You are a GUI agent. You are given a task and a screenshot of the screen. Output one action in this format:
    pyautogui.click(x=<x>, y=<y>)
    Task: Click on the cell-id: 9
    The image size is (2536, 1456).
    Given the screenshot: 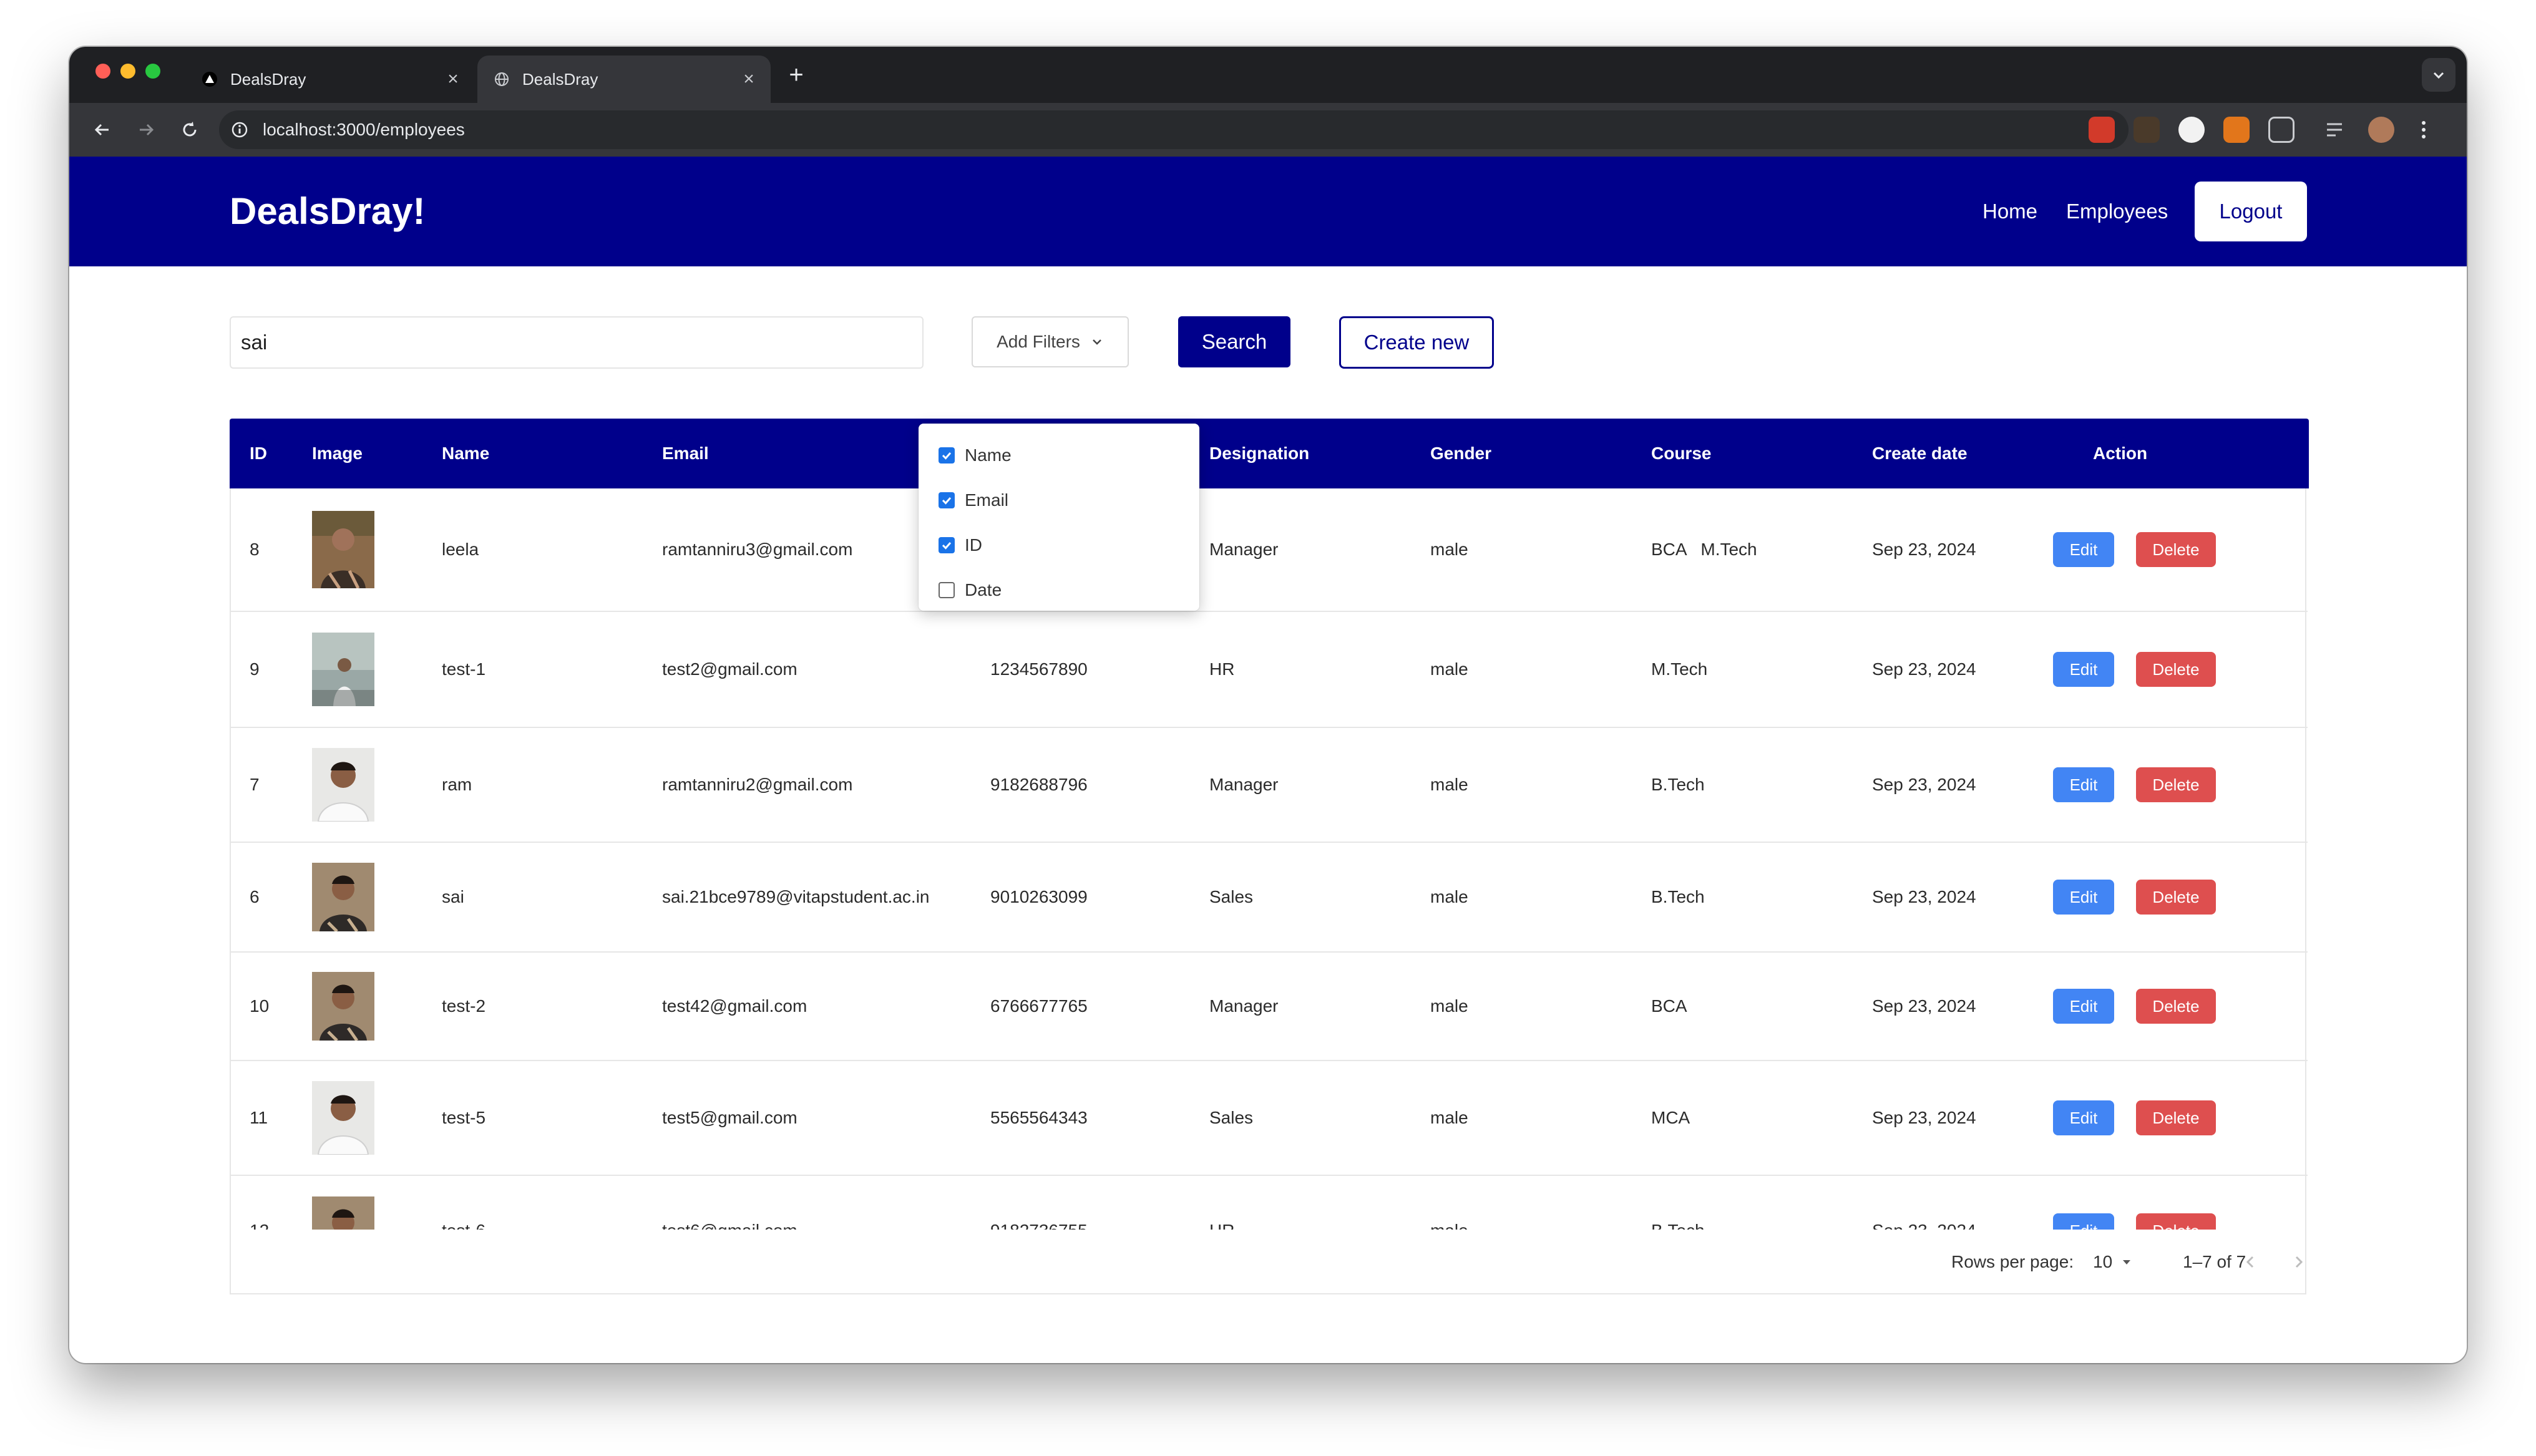 What is the action you would take?
    pyautogui.click(x=255, y=669)
    